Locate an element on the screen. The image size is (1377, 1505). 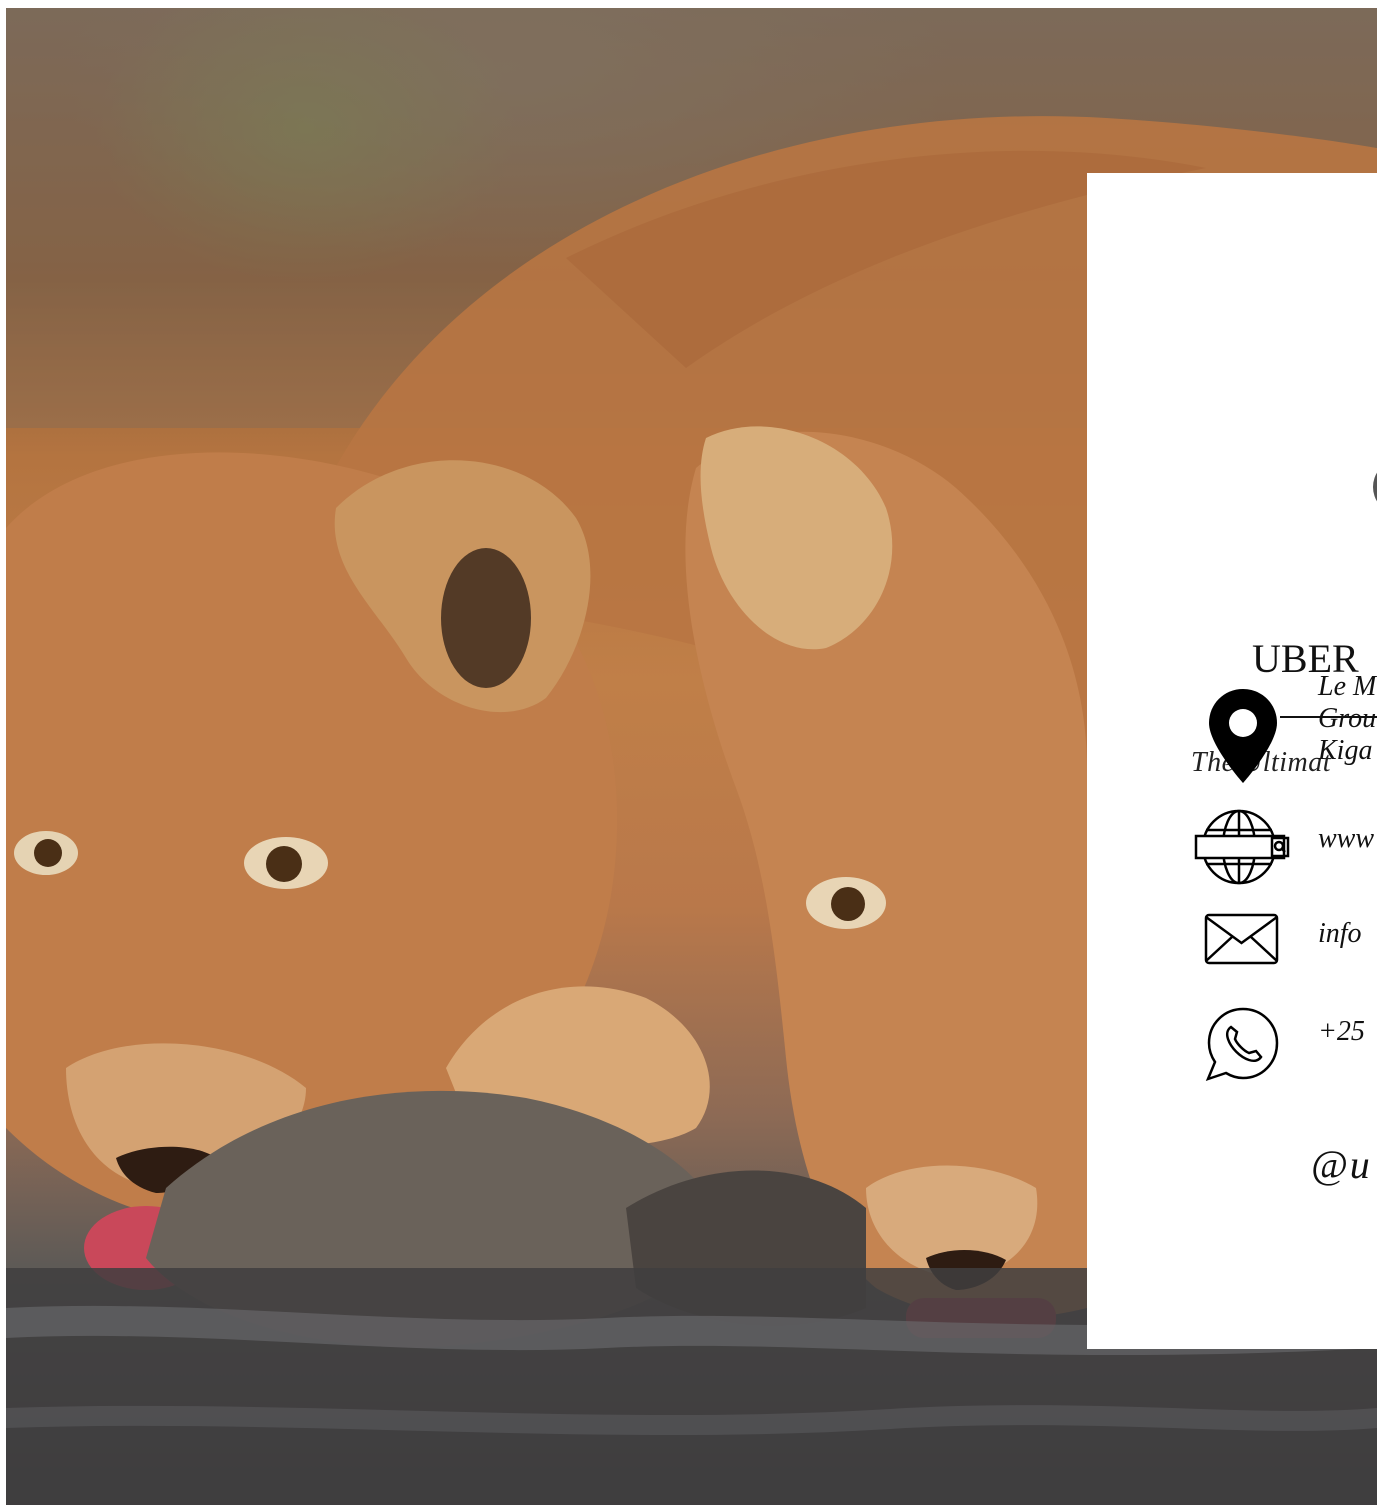
website-text: www is located at coordinates (1346, 839).